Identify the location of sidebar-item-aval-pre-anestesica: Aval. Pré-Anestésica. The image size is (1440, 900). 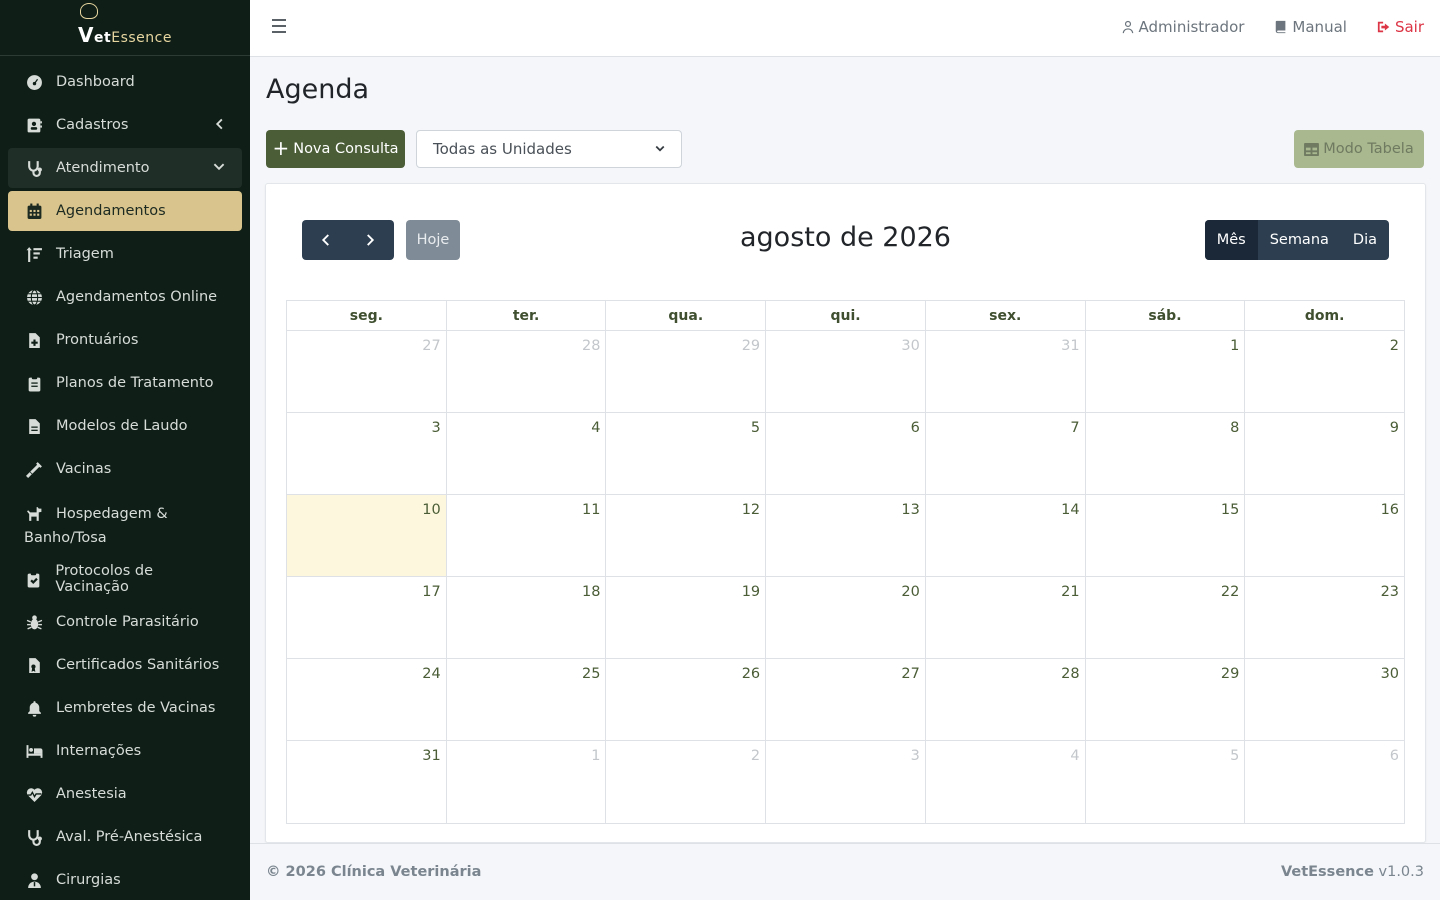
(125, 837).